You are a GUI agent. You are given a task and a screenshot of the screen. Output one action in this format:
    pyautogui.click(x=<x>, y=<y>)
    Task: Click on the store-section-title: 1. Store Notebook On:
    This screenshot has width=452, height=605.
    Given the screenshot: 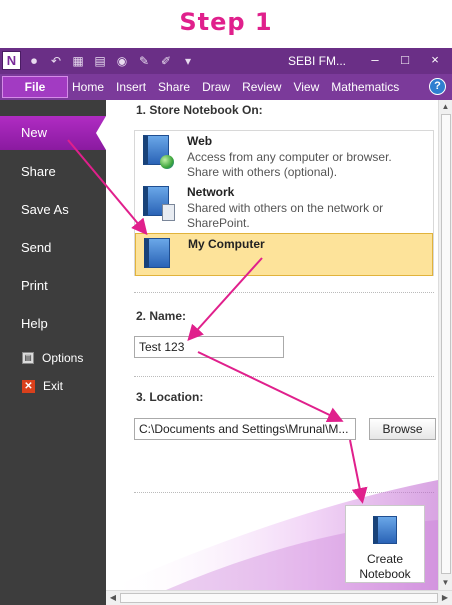 What is the action you would take?
    pyautogui.click(x=199, y=110)
    